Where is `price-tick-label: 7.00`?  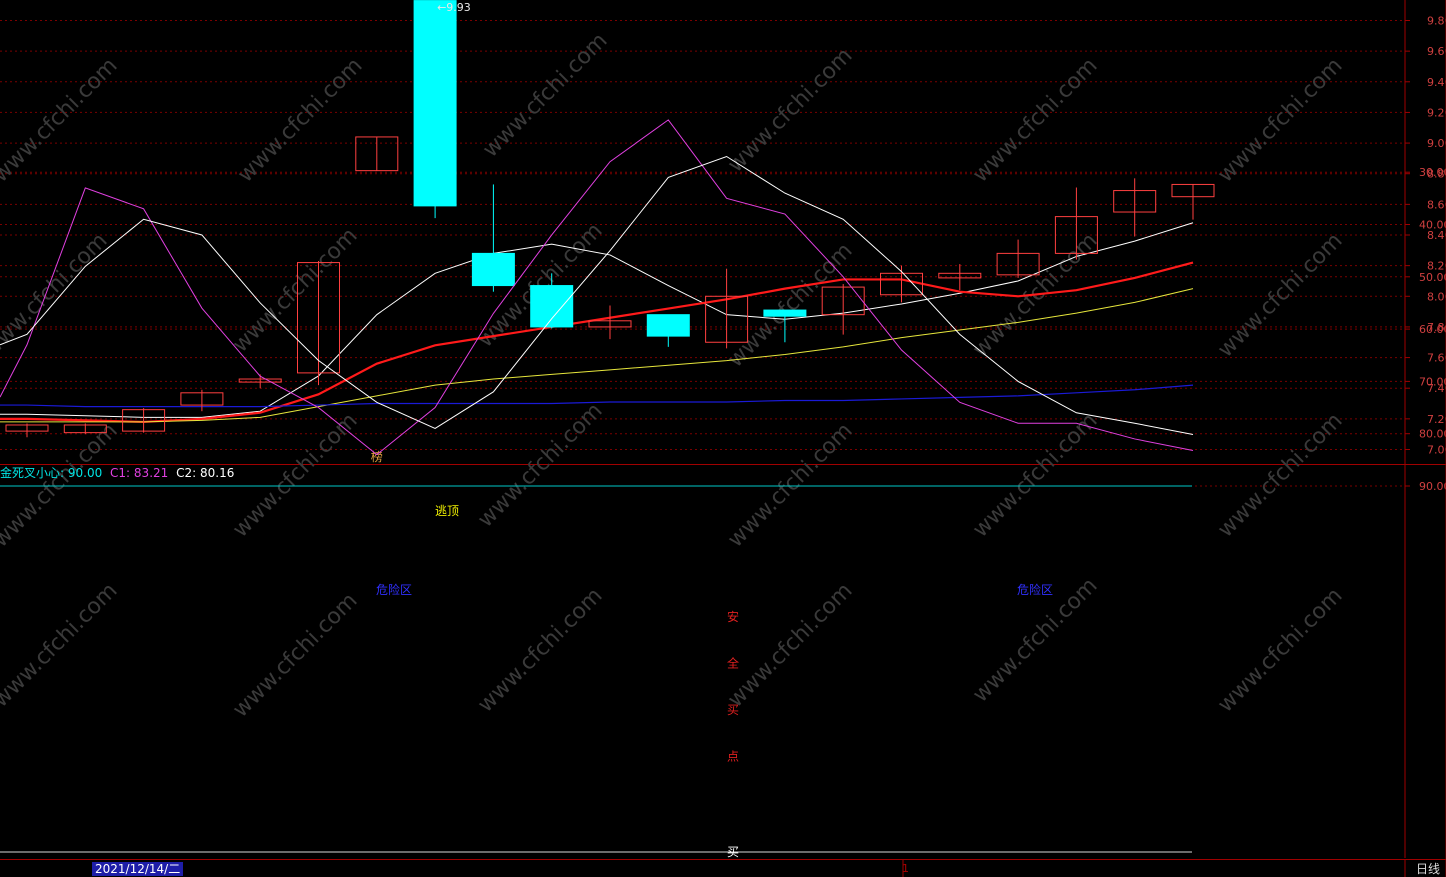
price-tick-label: 7.00 is located at coordinates (1436, 450).